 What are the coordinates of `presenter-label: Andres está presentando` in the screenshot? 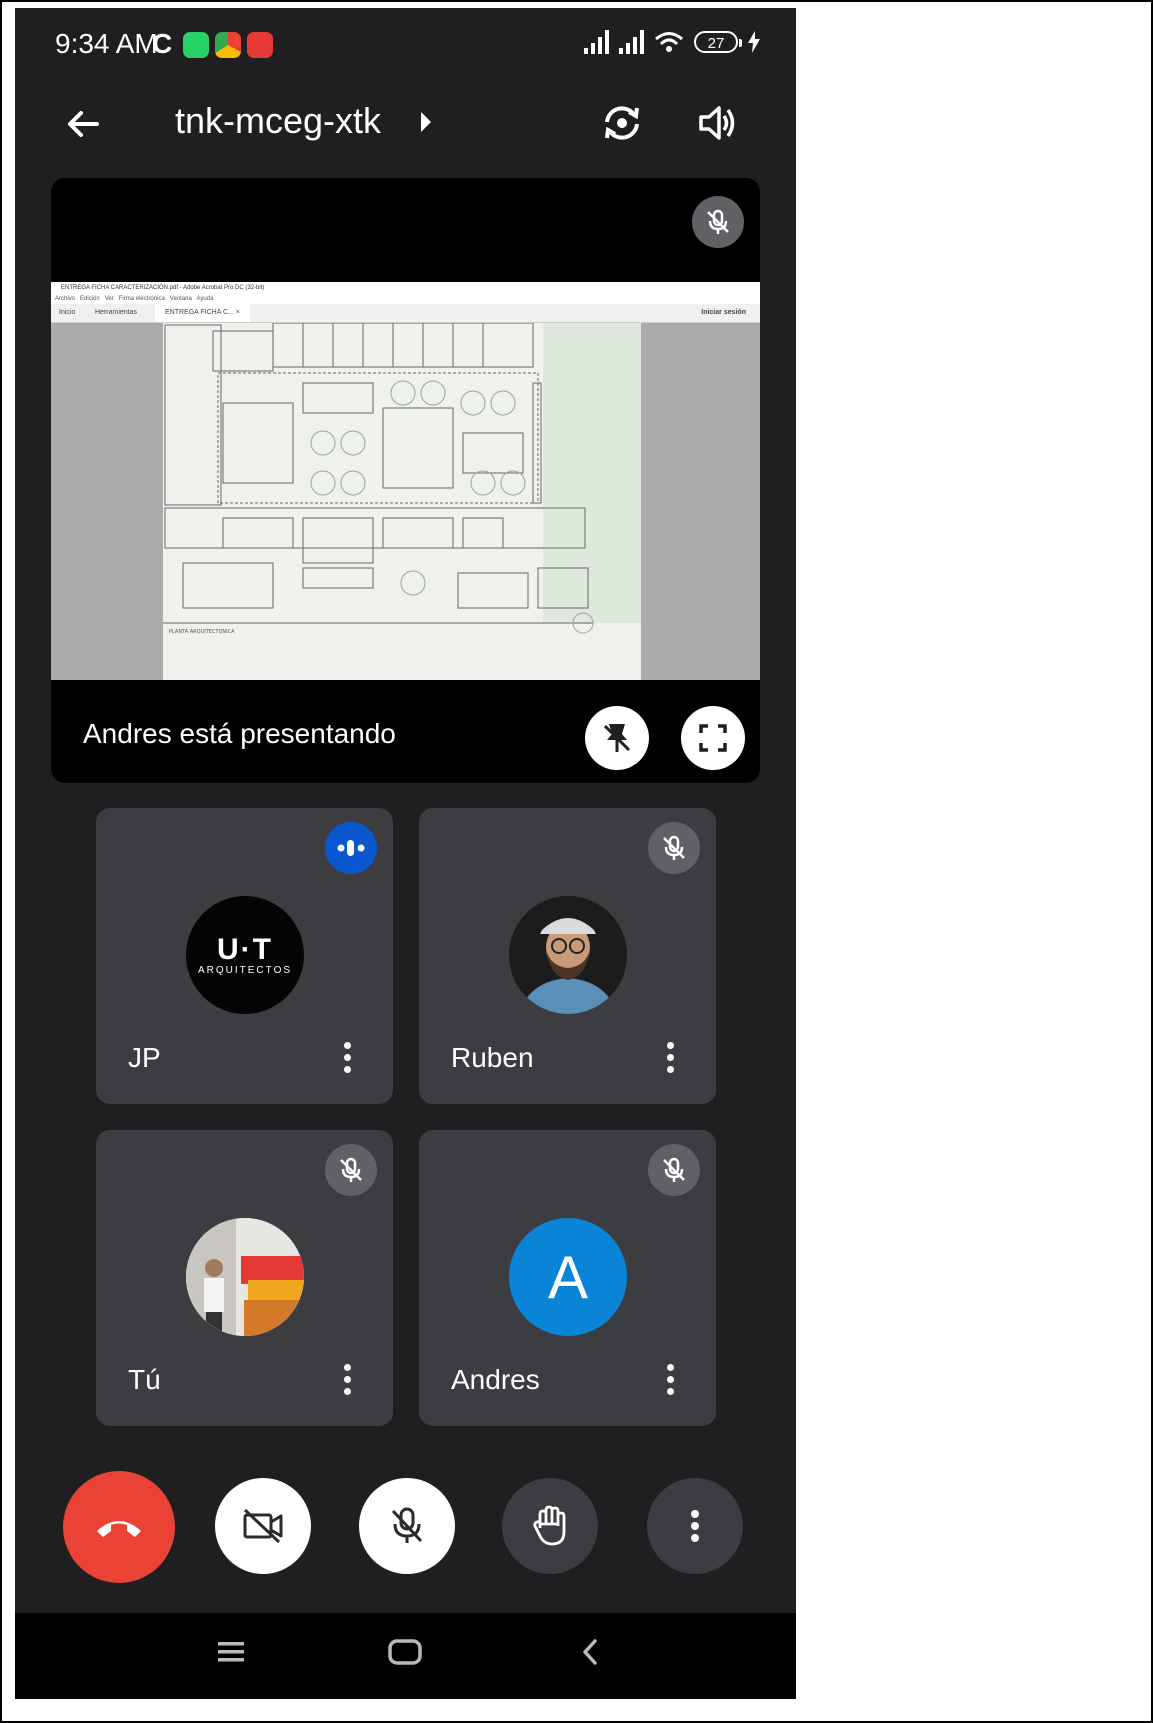 It's located at (239, 733).